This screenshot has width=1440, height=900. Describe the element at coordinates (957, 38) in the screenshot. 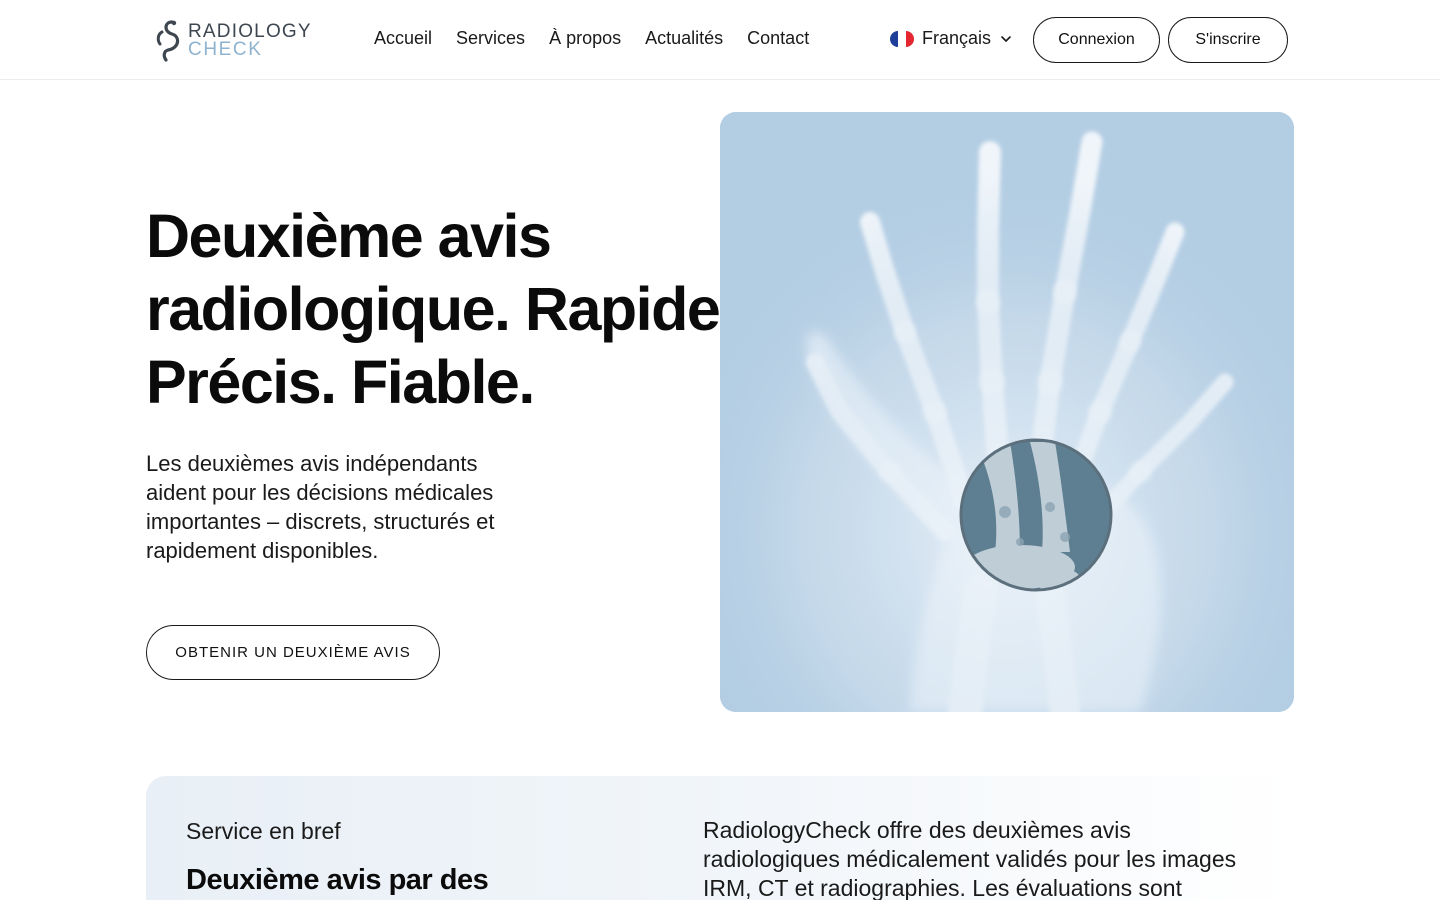

I see `language-label: Français` at that location.